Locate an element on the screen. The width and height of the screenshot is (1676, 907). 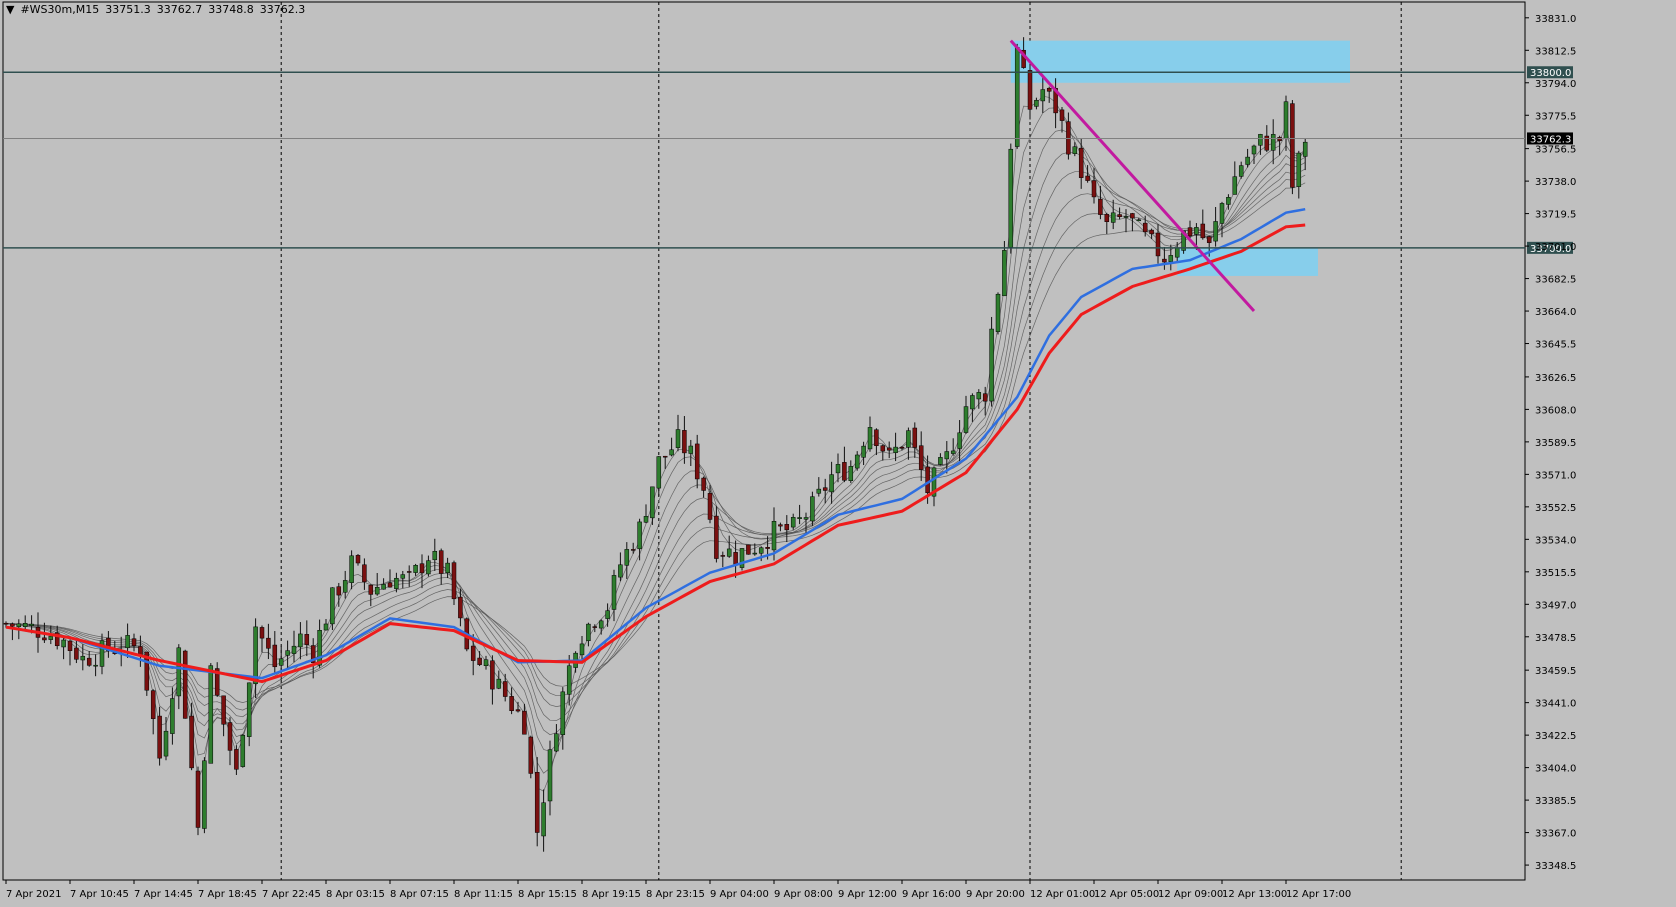
close-value: 33762.3 is located at coordinates (282, 9).